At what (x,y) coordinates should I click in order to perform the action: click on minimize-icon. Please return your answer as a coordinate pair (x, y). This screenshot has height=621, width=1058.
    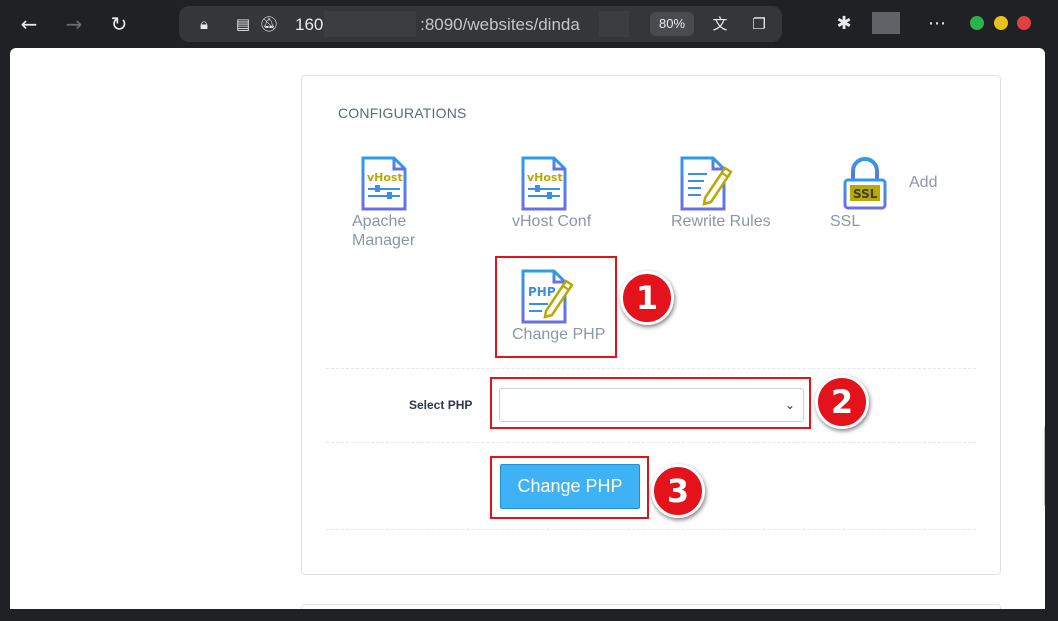
    Looking at the image, I should click on (977, 23).